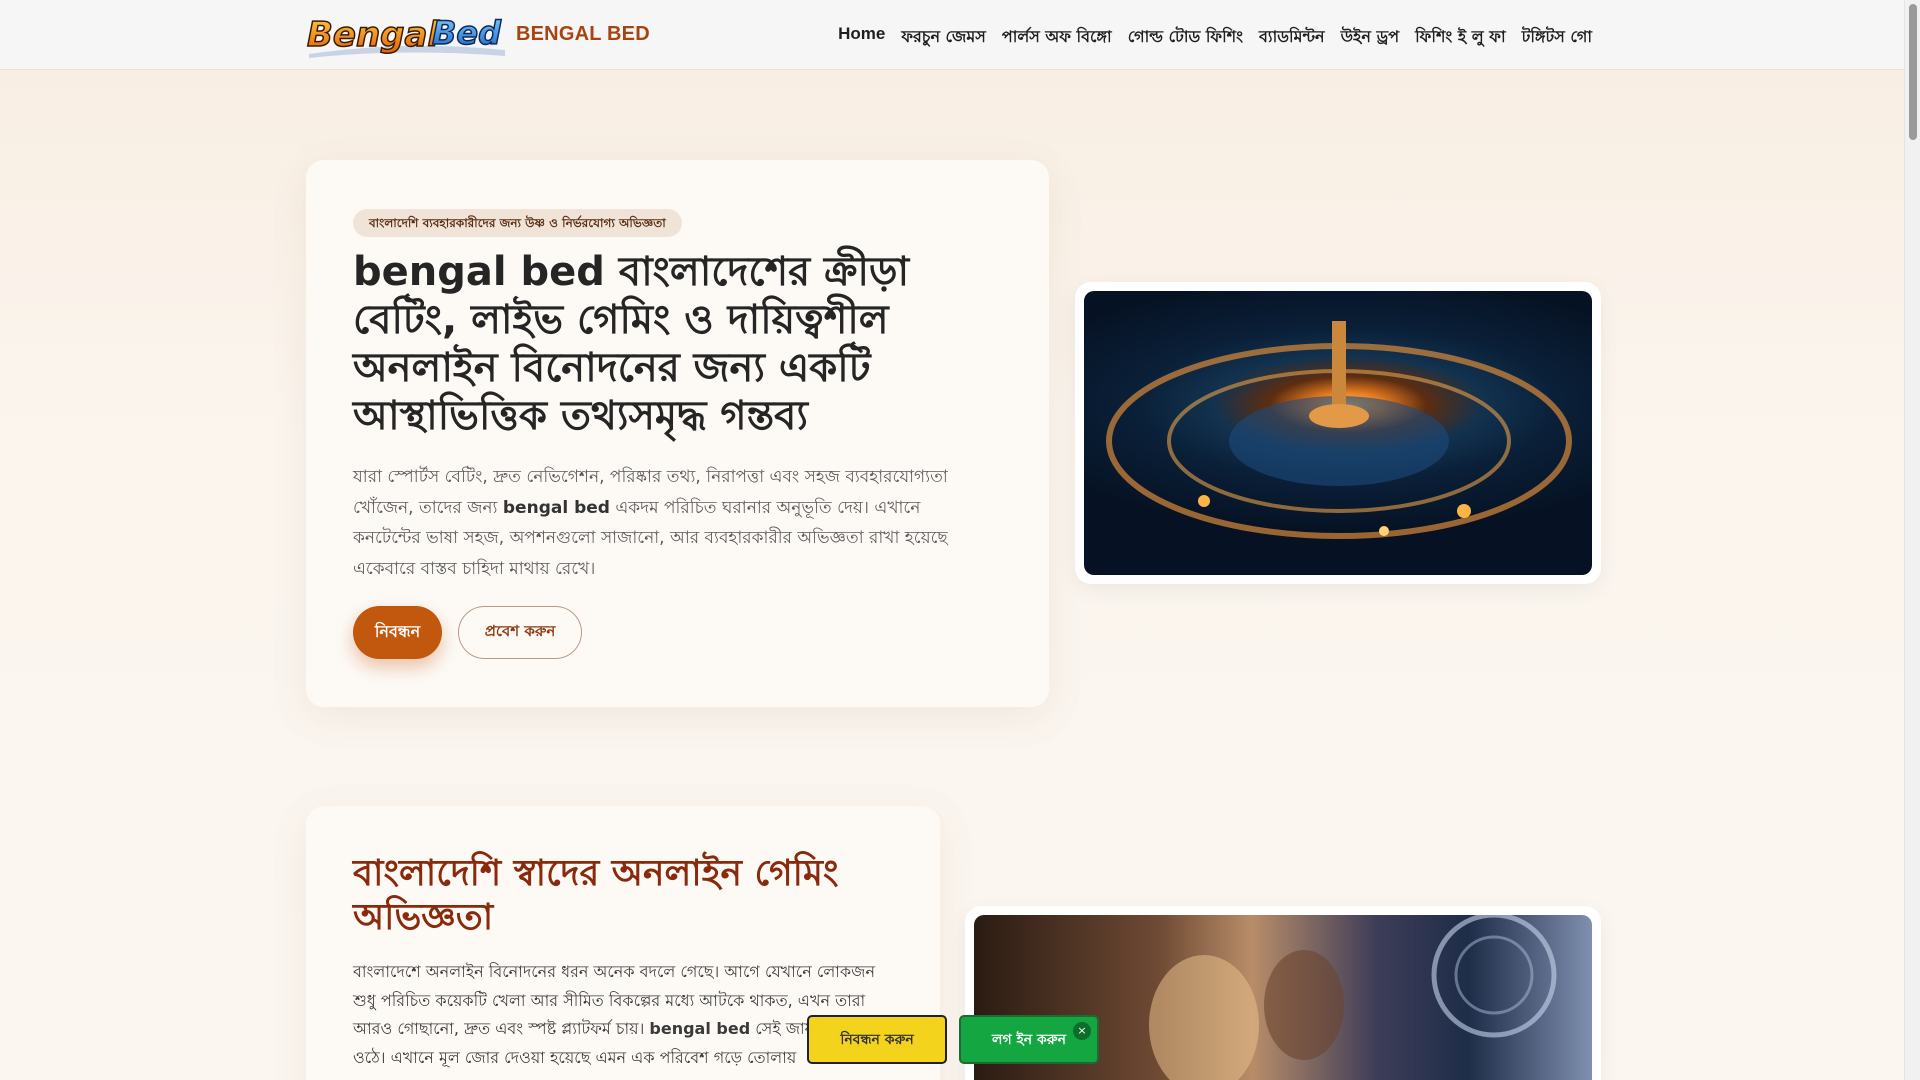 The image size is (1920, 1080). I want to click on brand-name: BENGAL BED, so click(583, 34).